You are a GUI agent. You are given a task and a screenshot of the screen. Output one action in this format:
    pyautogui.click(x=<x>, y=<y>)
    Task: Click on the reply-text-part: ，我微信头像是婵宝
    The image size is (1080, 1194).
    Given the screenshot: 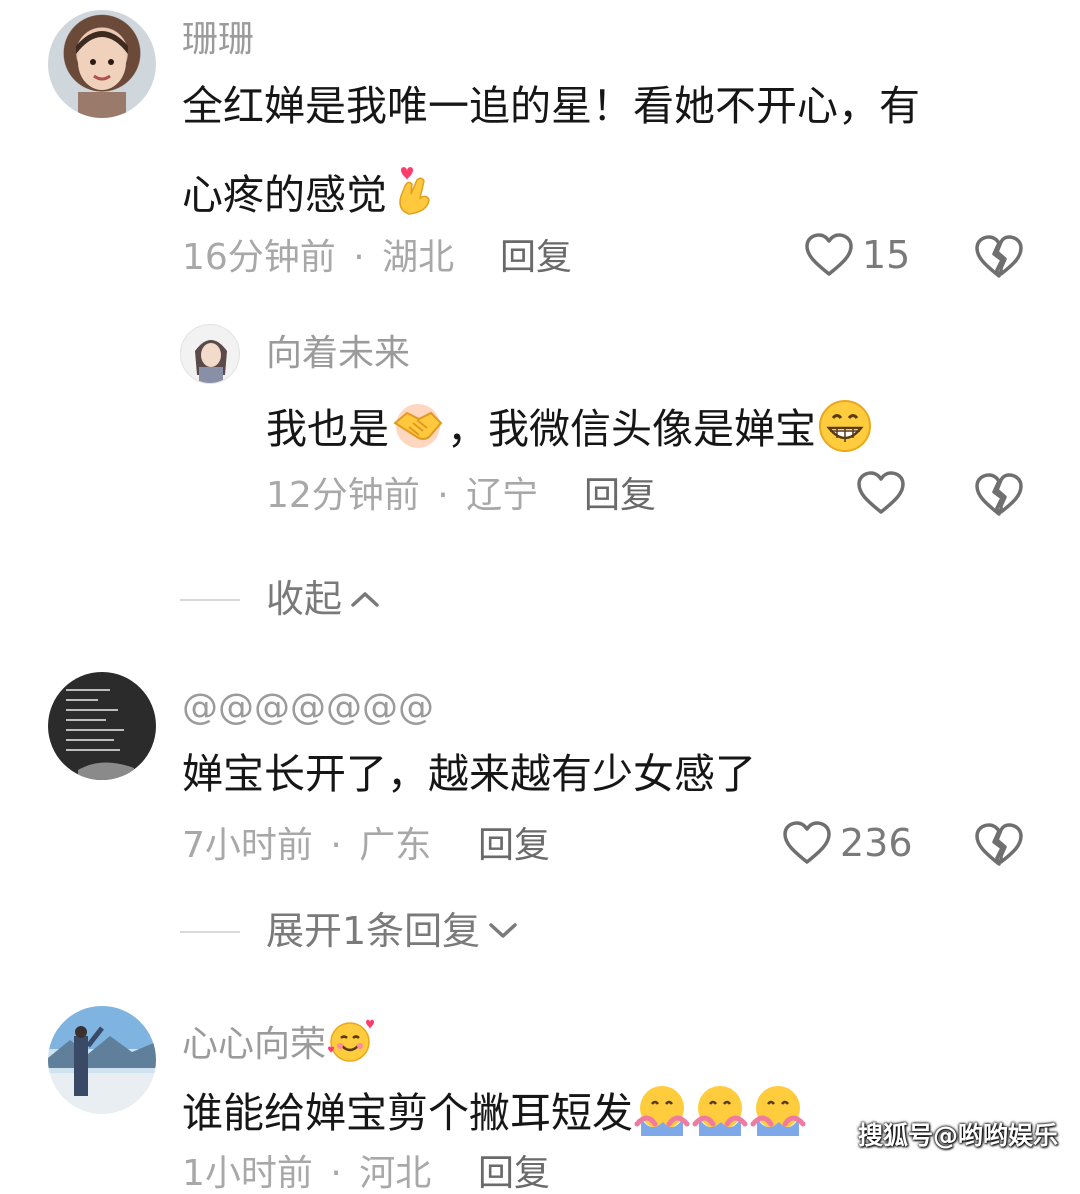 What is the action you would take?
    pyautogui.click(x=631, y=429)
    